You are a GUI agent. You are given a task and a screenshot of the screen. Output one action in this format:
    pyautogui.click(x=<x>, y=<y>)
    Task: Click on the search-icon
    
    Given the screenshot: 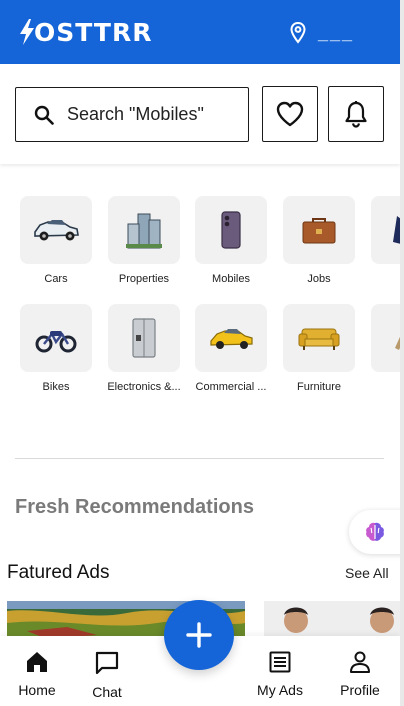 What is the action you would take?
    pyautogui.click(x=44, y=115)
    